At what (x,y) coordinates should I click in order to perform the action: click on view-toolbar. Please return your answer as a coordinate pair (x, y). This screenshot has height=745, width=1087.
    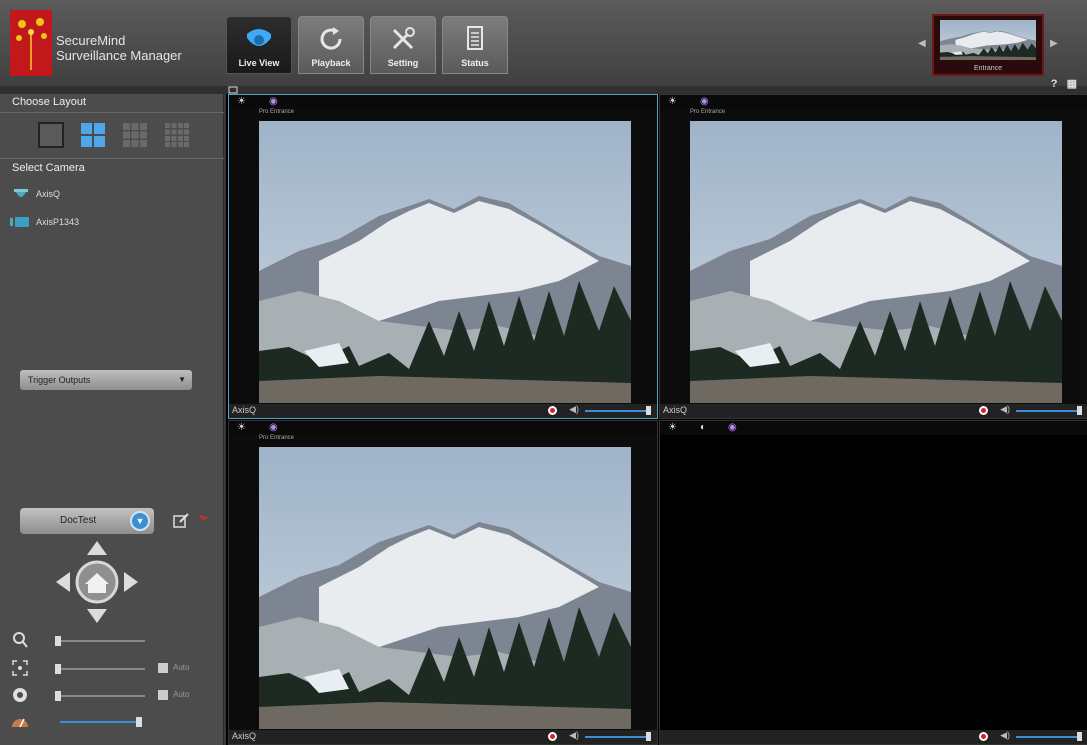
    Looking at the image, I should click on (543, 90).